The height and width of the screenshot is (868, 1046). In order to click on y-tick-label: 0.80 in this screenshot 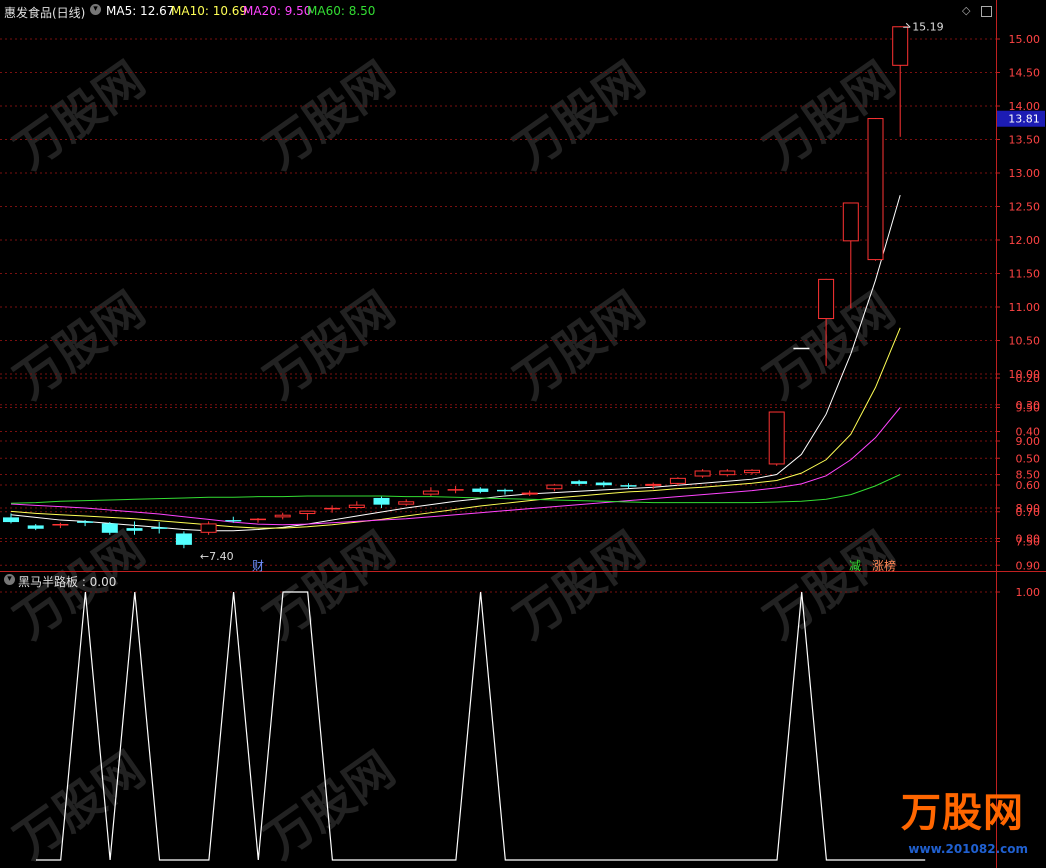, I will do `click(1028, 539)`.